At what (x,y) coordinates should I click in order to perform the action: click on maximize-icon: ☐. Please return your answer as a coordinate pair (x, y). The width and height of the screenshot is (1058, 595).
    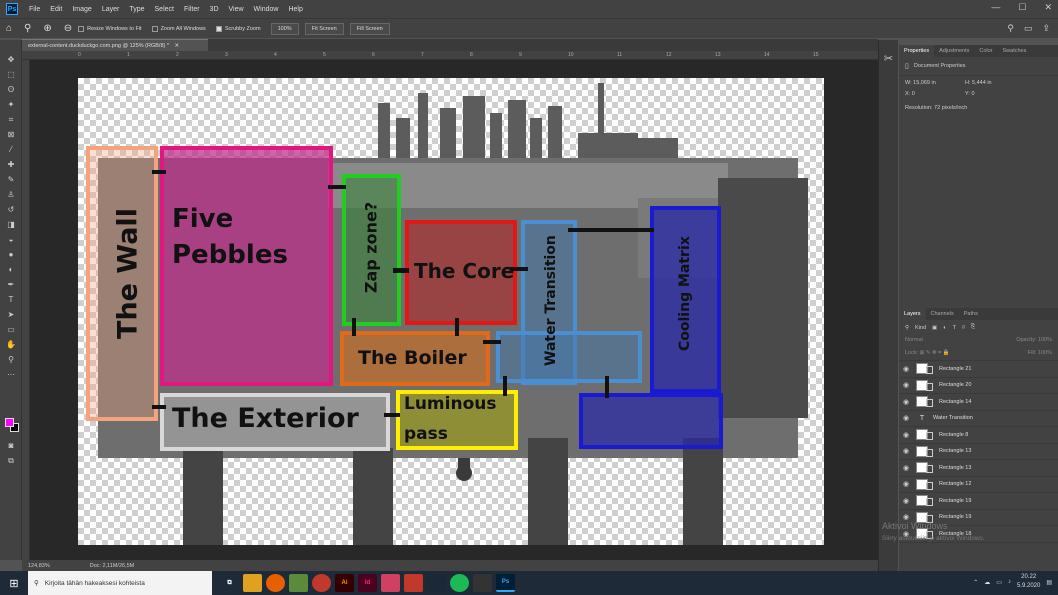
    Looking at the image, I should click on (1022, 7).